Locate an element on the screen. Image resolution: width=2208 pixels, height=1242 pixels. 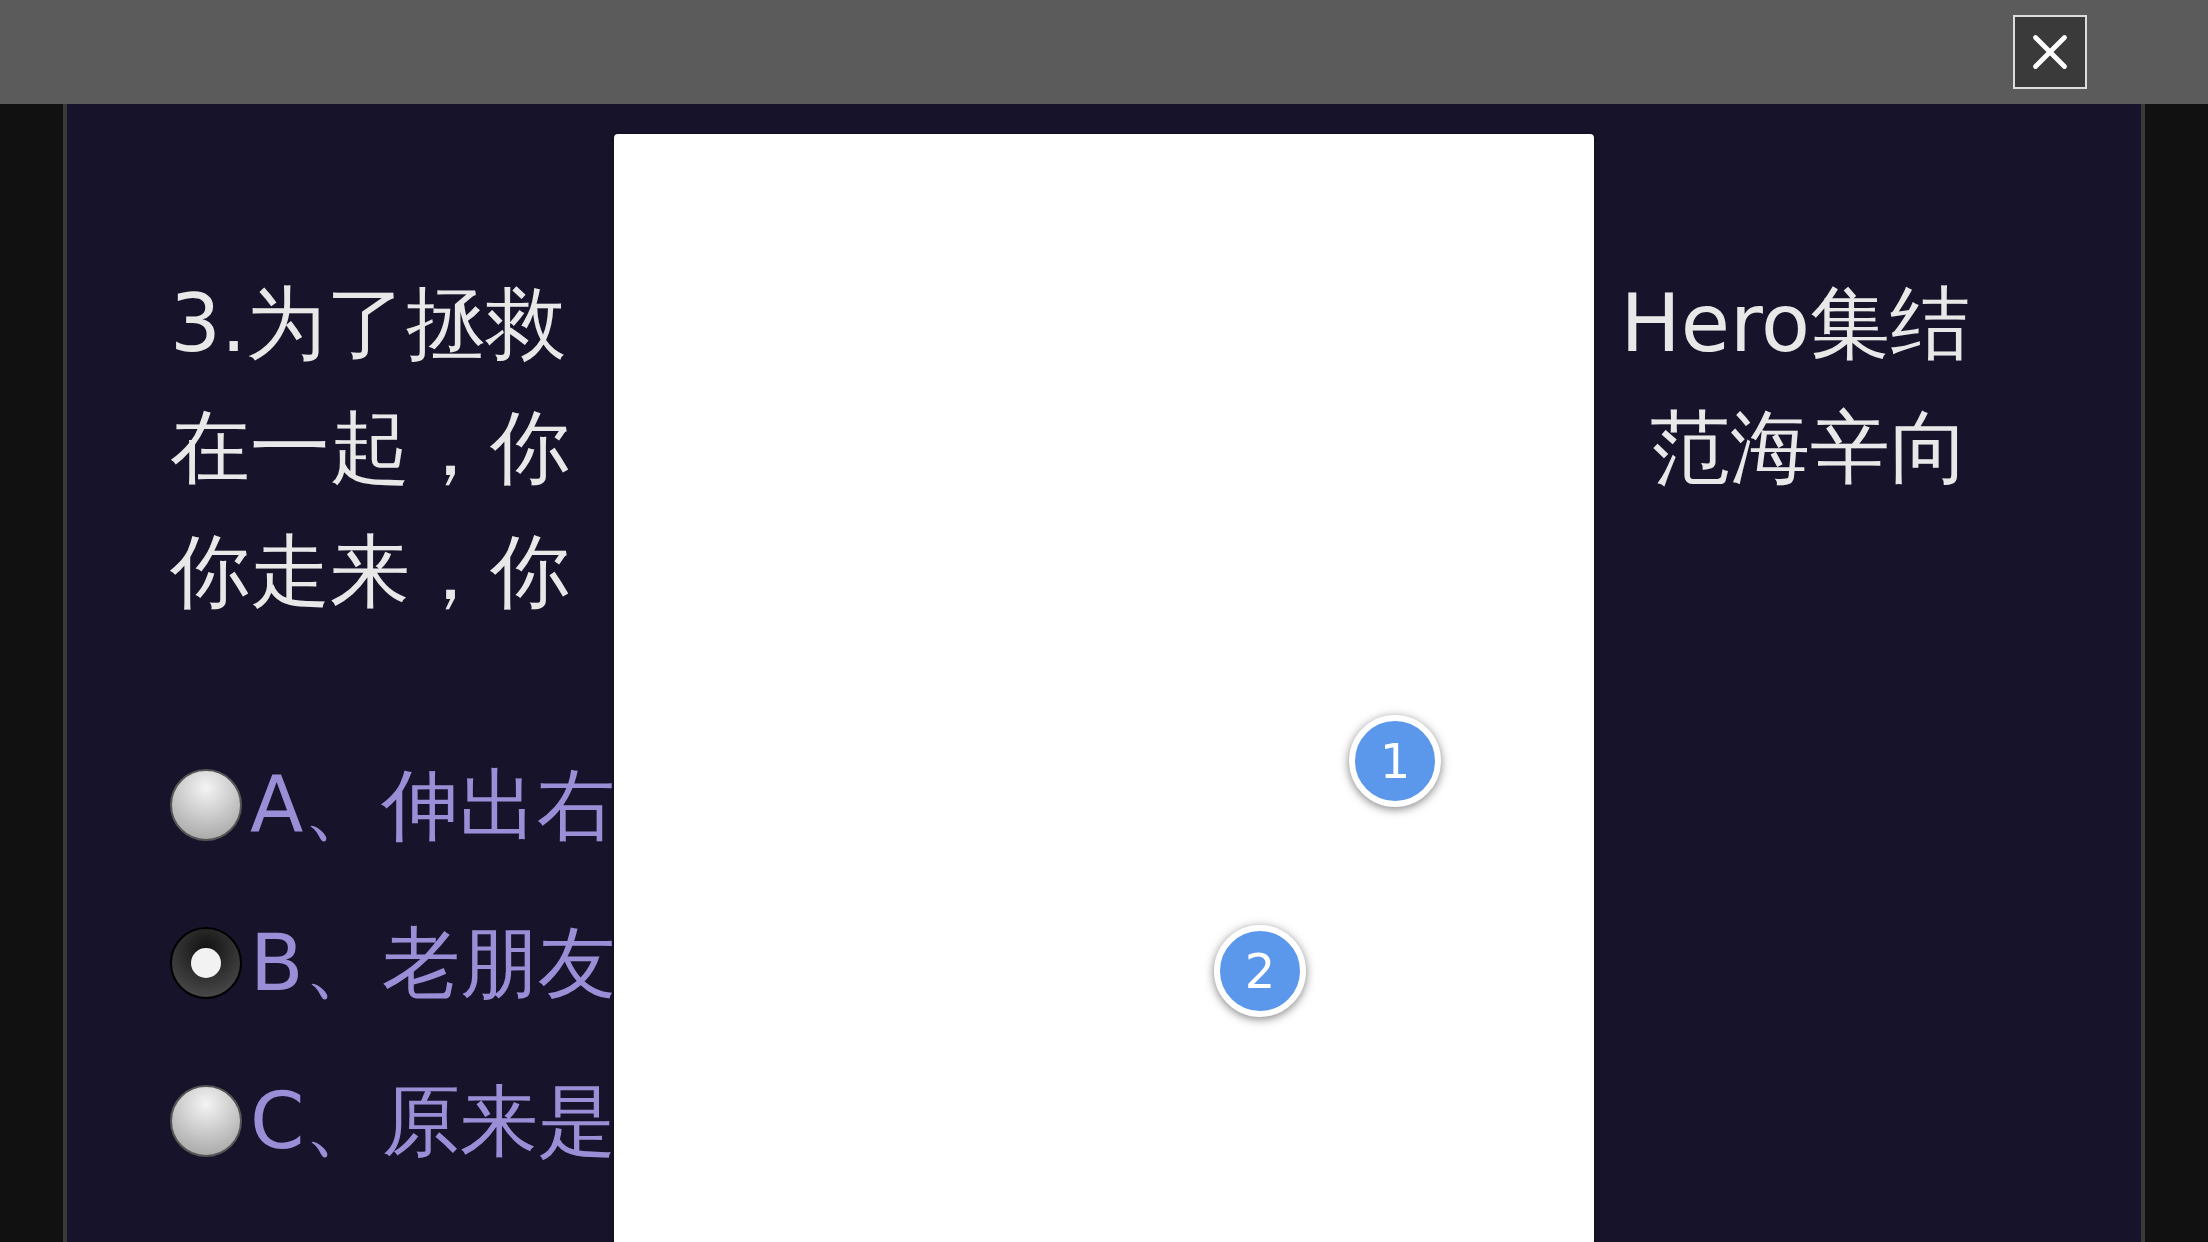
question-text: 3.为了拯救 is located at coordinates (368, 324).